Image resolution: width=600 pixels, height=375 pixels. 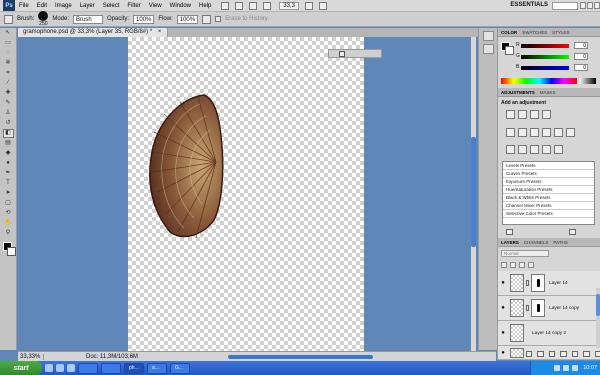 I want to click on menu-layer: Layer, so click(x=87, y=6).